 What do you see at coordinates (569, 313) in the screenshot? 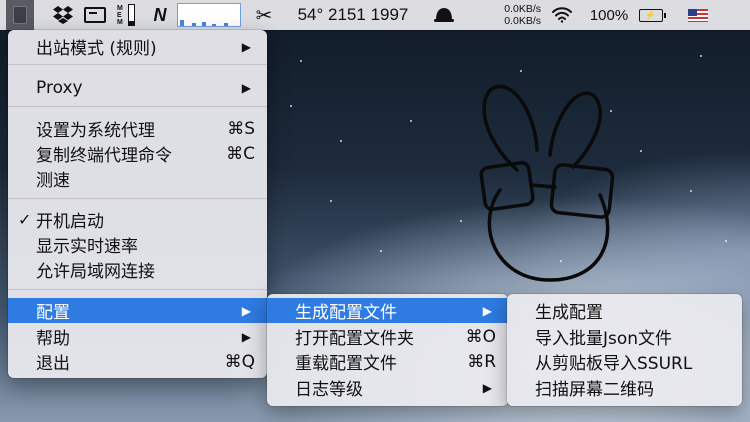
I see `menu-item-label: 生成配置` at bounding box center [569, 313].